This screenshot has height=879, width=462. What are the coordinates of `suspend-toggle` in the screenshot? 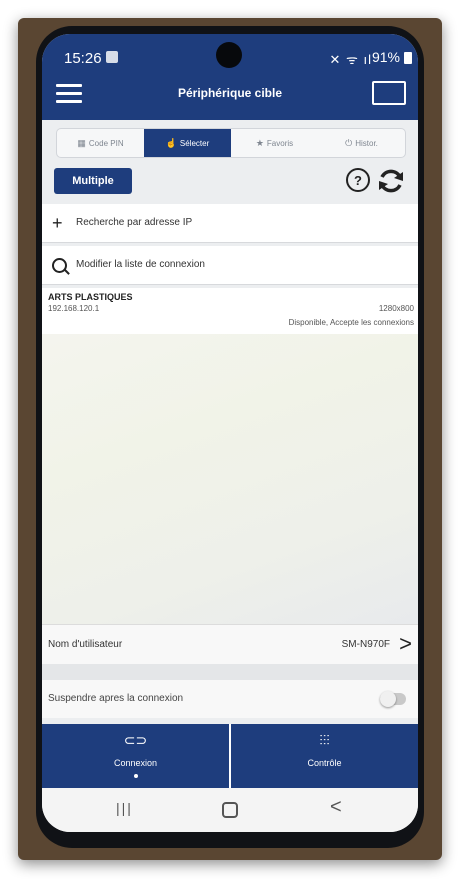 It's located at (393, 699).